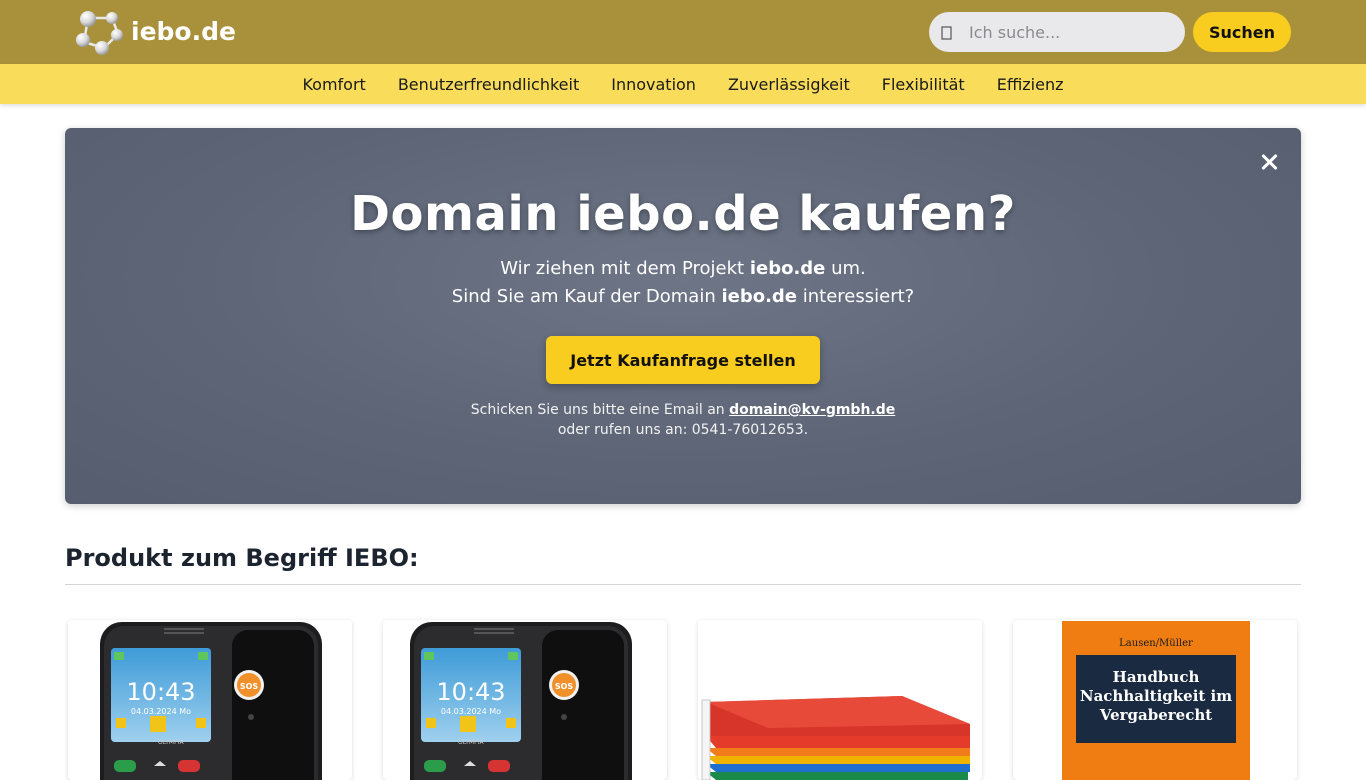 The width and height of the screenshot is (1366, 780). Describe the element at coordinates (759, 296) in the screenshot. I see `banner-domain-bold-2: iebo.de` at that location.